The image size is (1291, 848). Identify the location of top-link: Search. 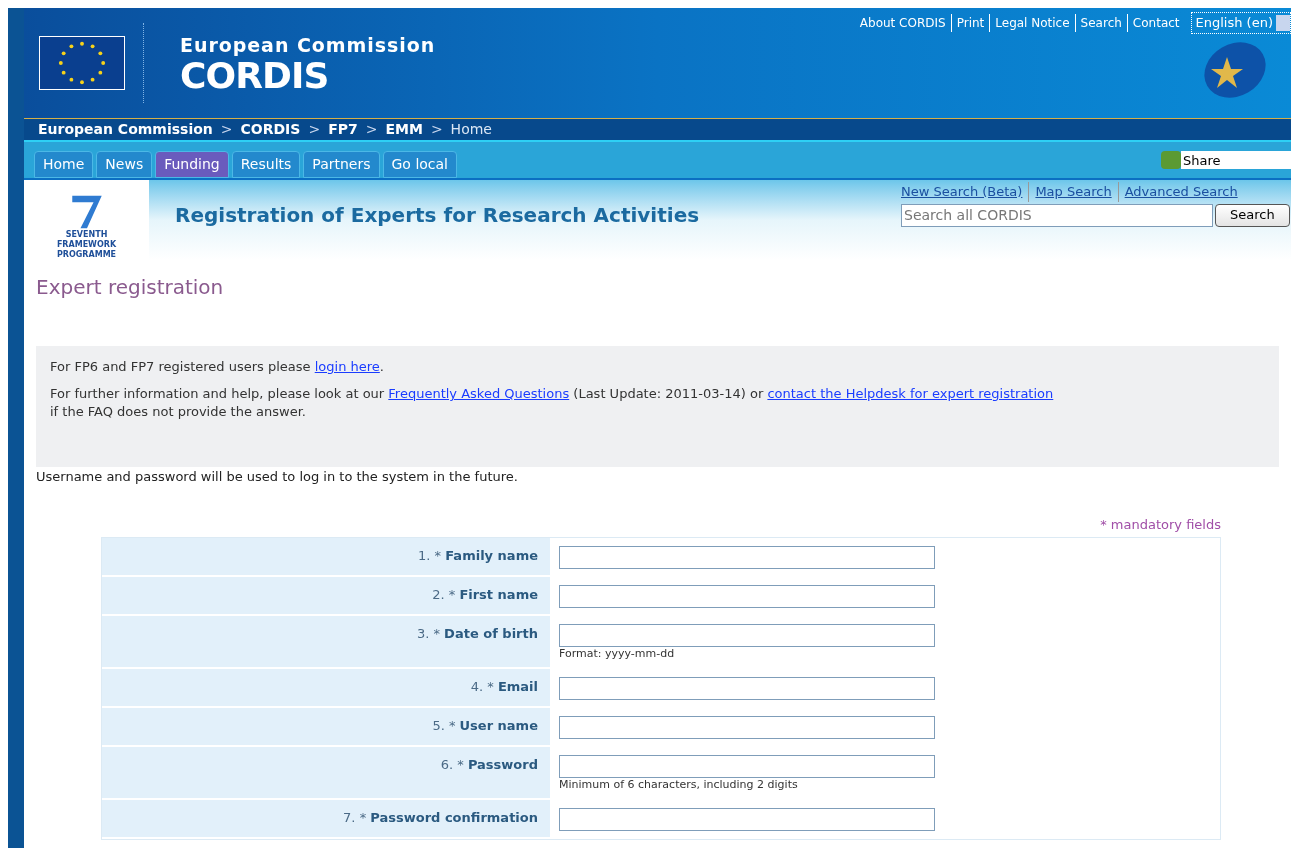
(1100, 22).